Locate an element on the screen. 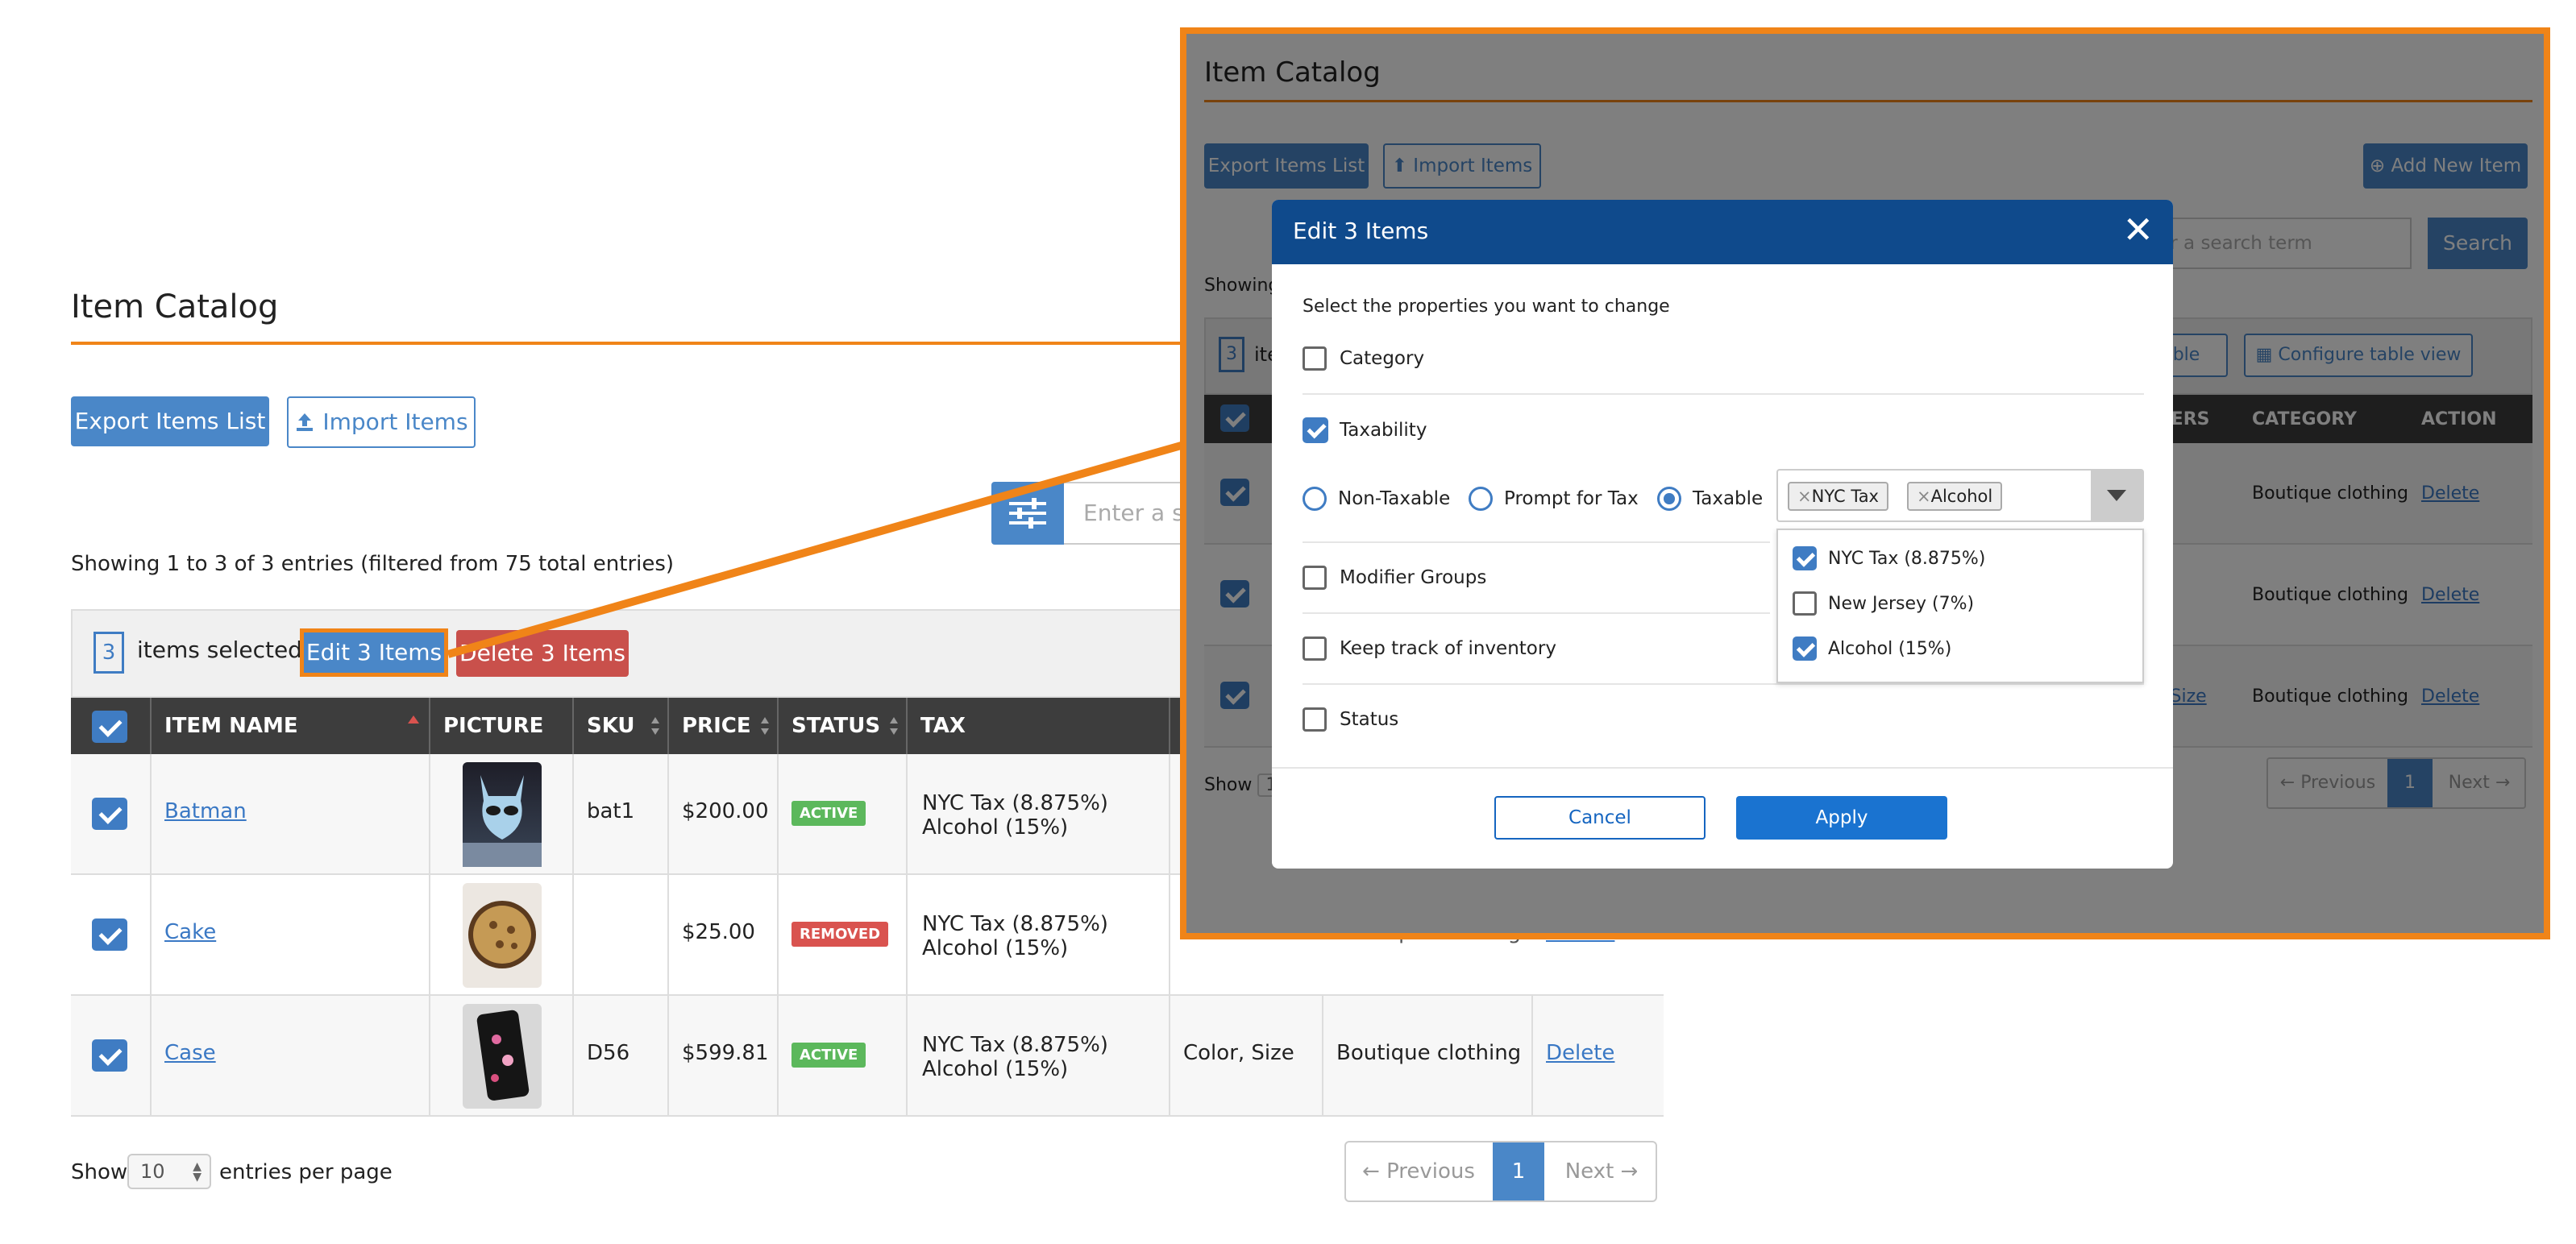  col-sku: SKU is located at coordinates (621, 726).